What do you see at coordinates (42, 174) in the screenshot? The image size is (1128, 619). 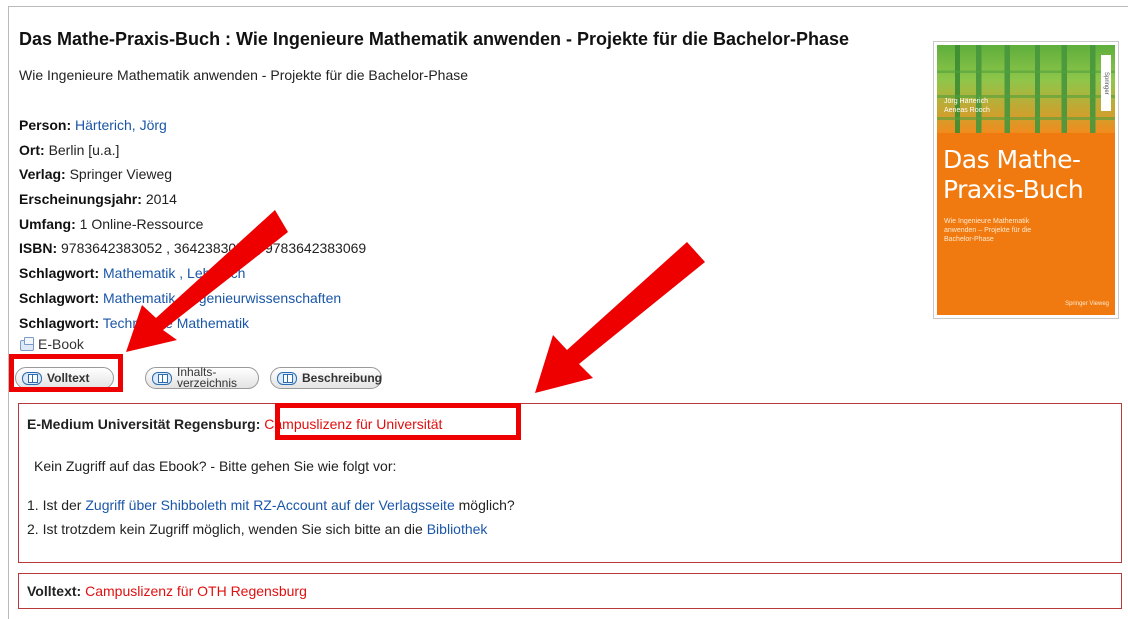 I see `meta-verlag-label: Verlag:` at bounding box center [42, 174].